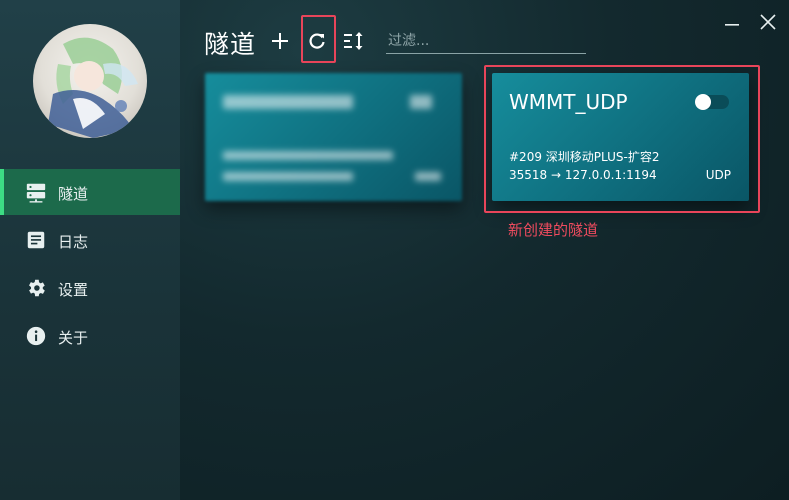 The height and width of the screenshot is (500, 789). Describe the element at coordinates (308, 155) in the screenshot. I see `redacted-server` at that location.